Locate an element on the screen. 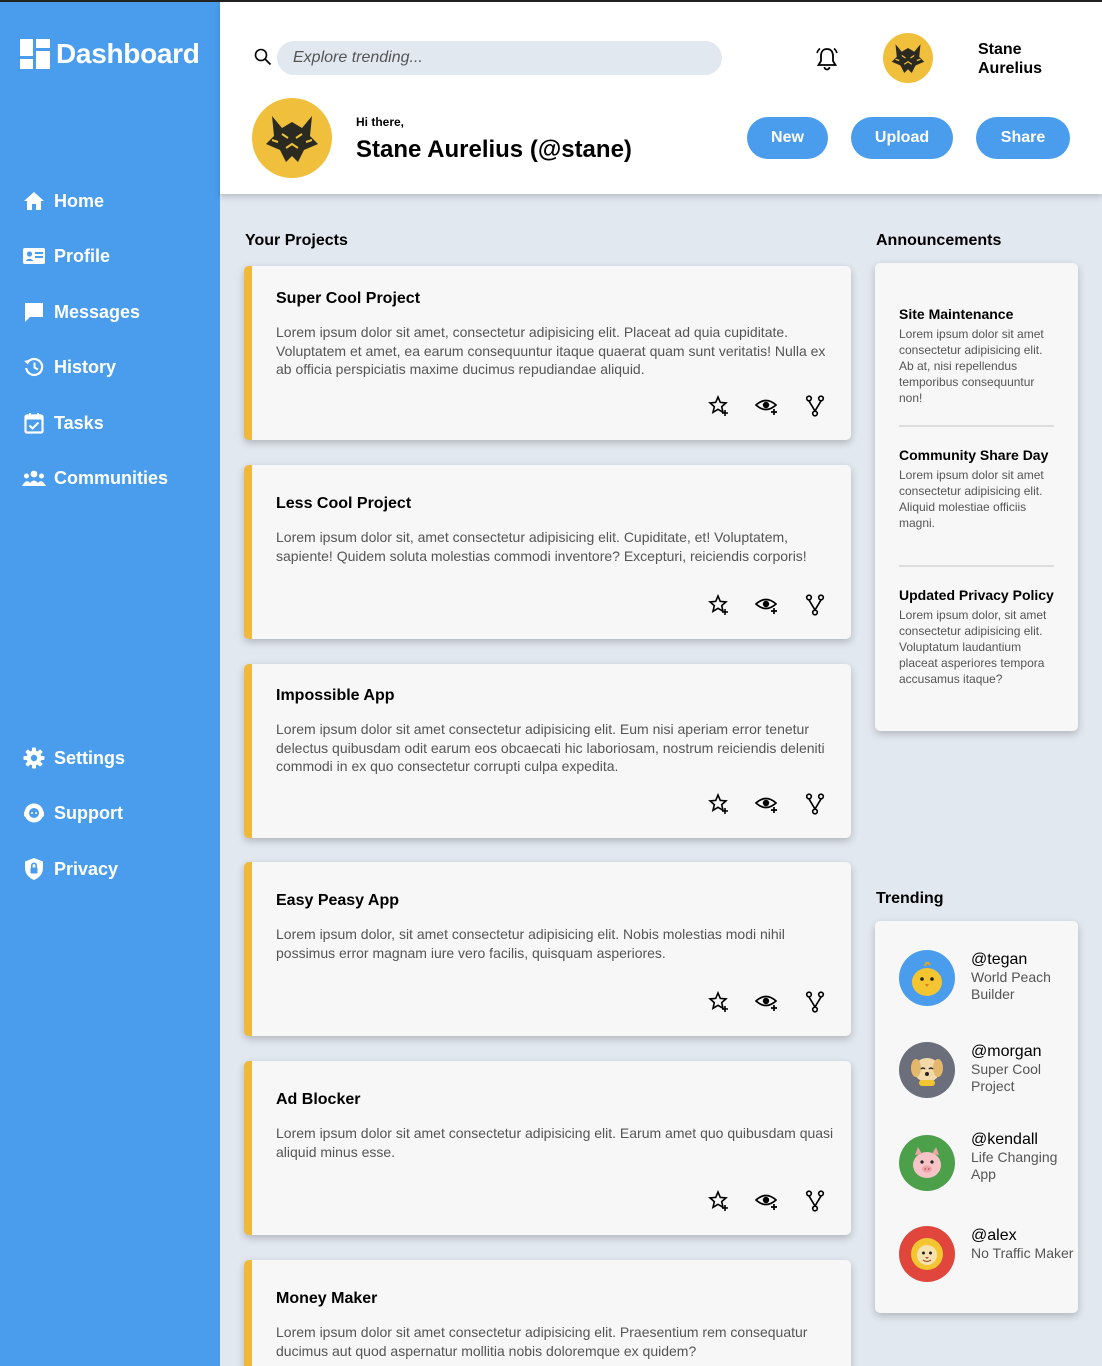  trending-handle: @morgan is located at coordinates (1006, 1051).